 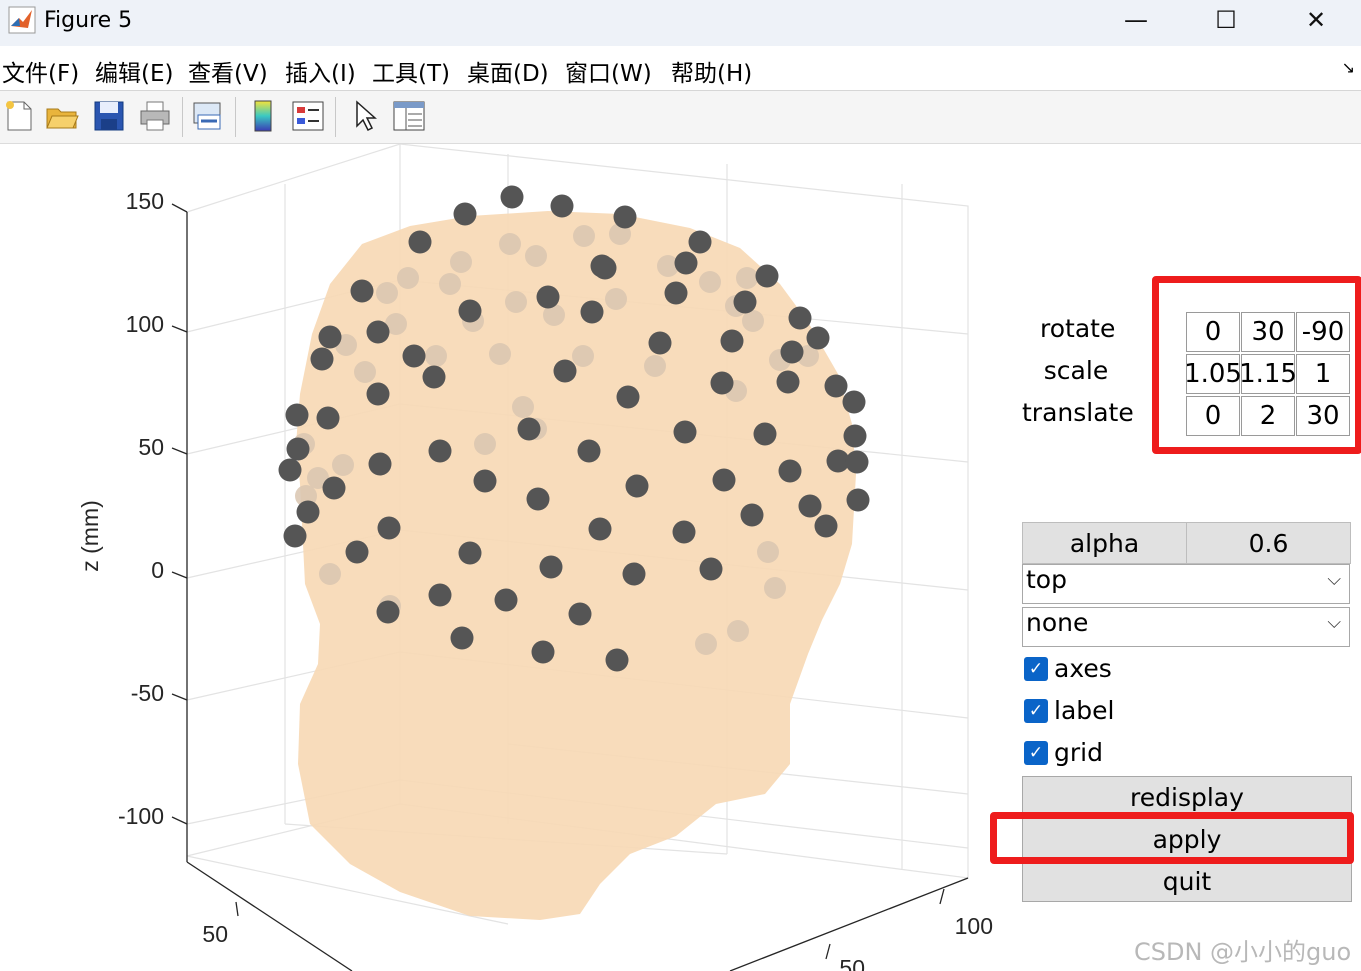 What do you see at coordinates (40, 71) in the screenshot?
I see `menu-file: 文件(F)` at bounding box center [40, 71].